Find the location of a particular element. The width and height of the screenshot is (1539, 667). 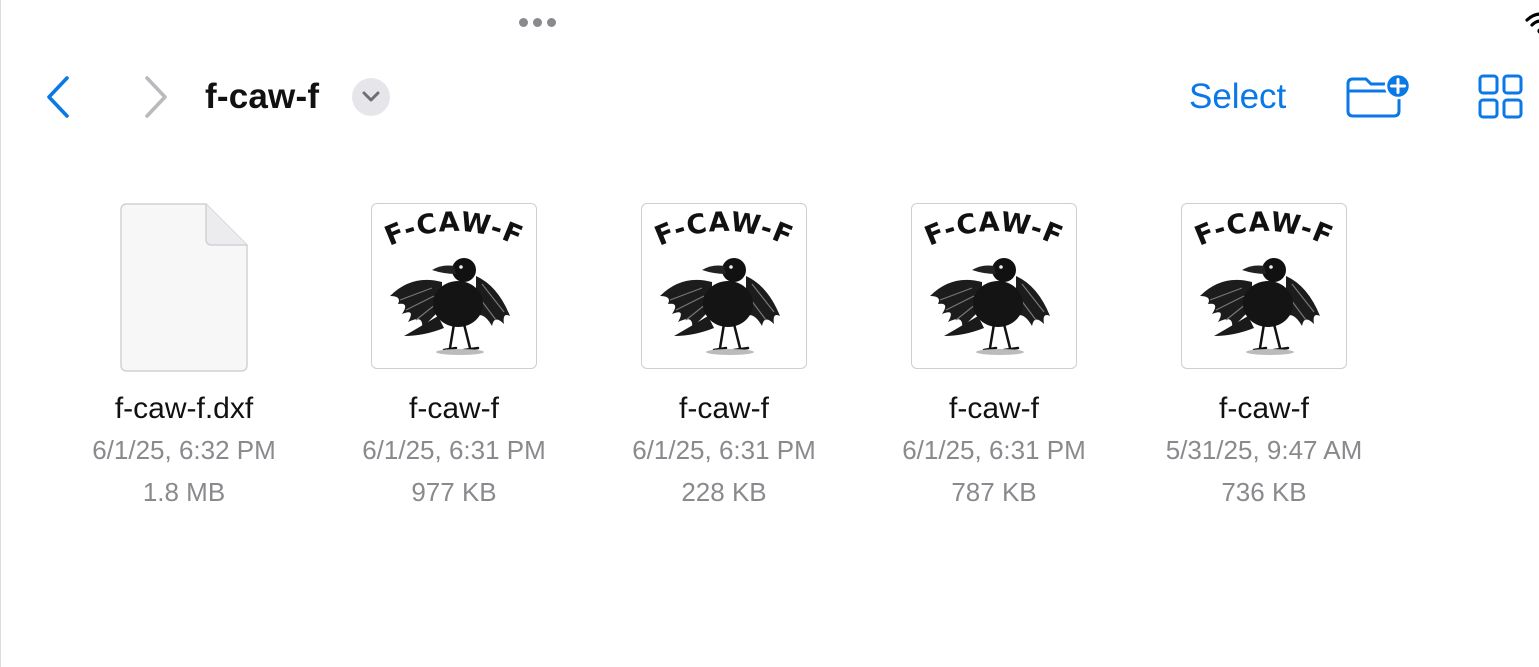

document-icon is located at coordinates (184, 287).